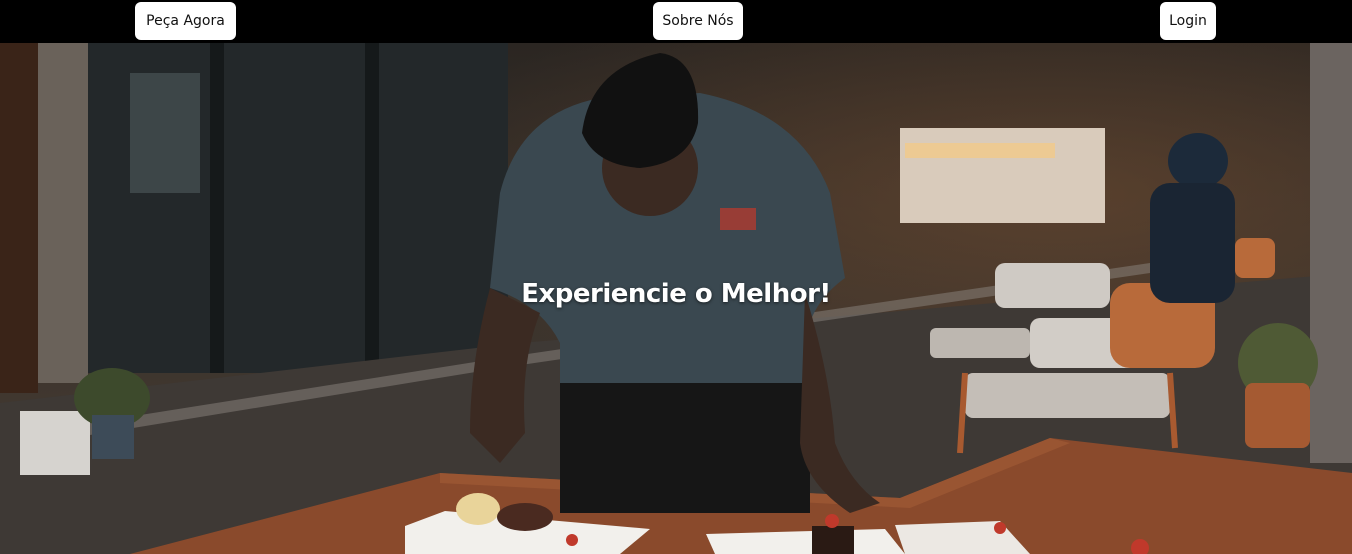  What do you see at coordinates (676, 294) in the screenshot?
I see `hero-title: Experiencie o Melhor!` at bounding box center [676, 294].